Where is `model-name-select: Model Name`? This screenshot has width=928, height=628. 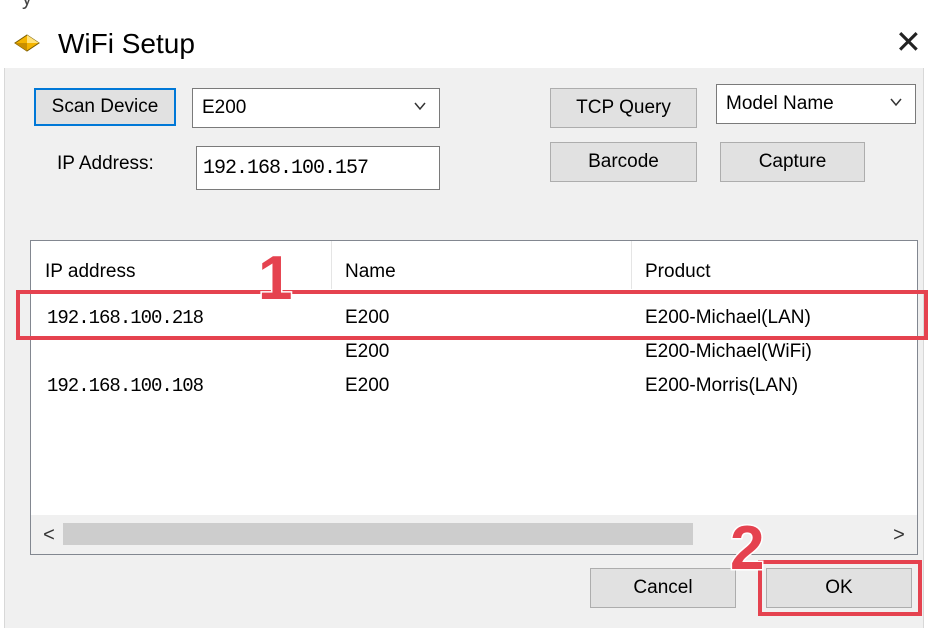 model-name-select: Model Name is located at coordinates (816, 104).